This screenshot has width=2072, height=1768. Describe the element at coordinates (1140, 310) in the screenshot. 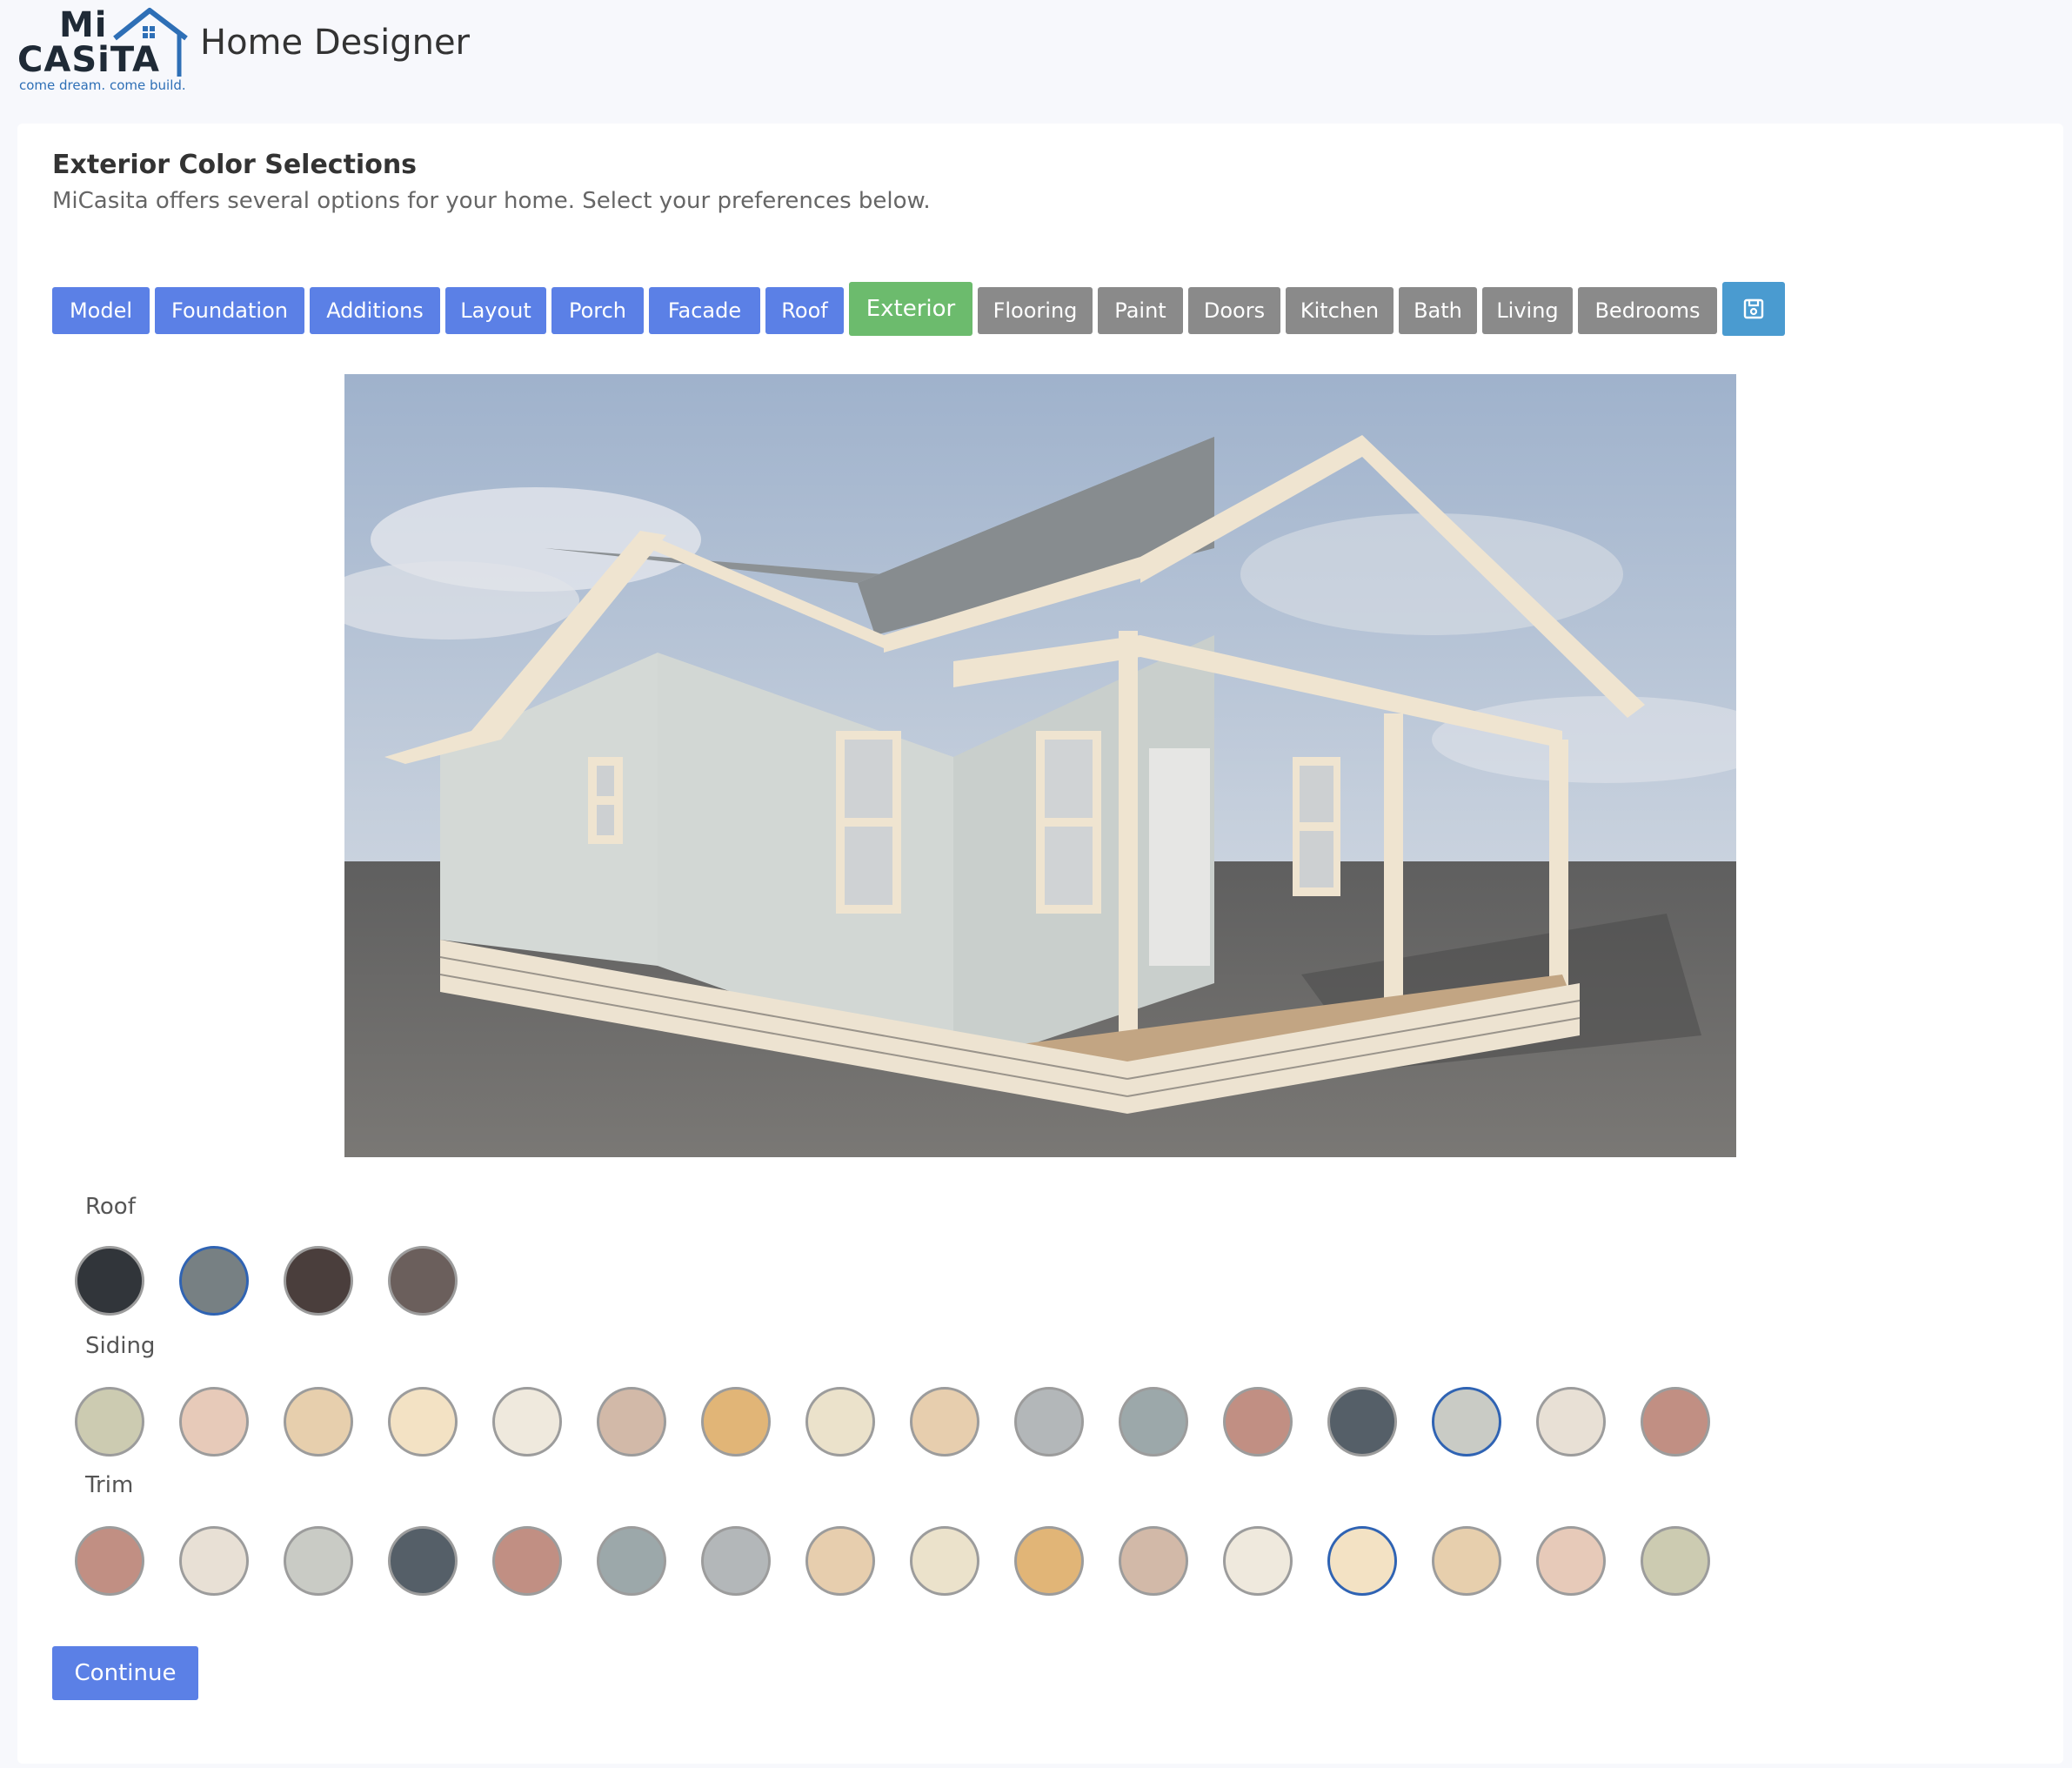

I see `tab-paint: Paint` at that location.